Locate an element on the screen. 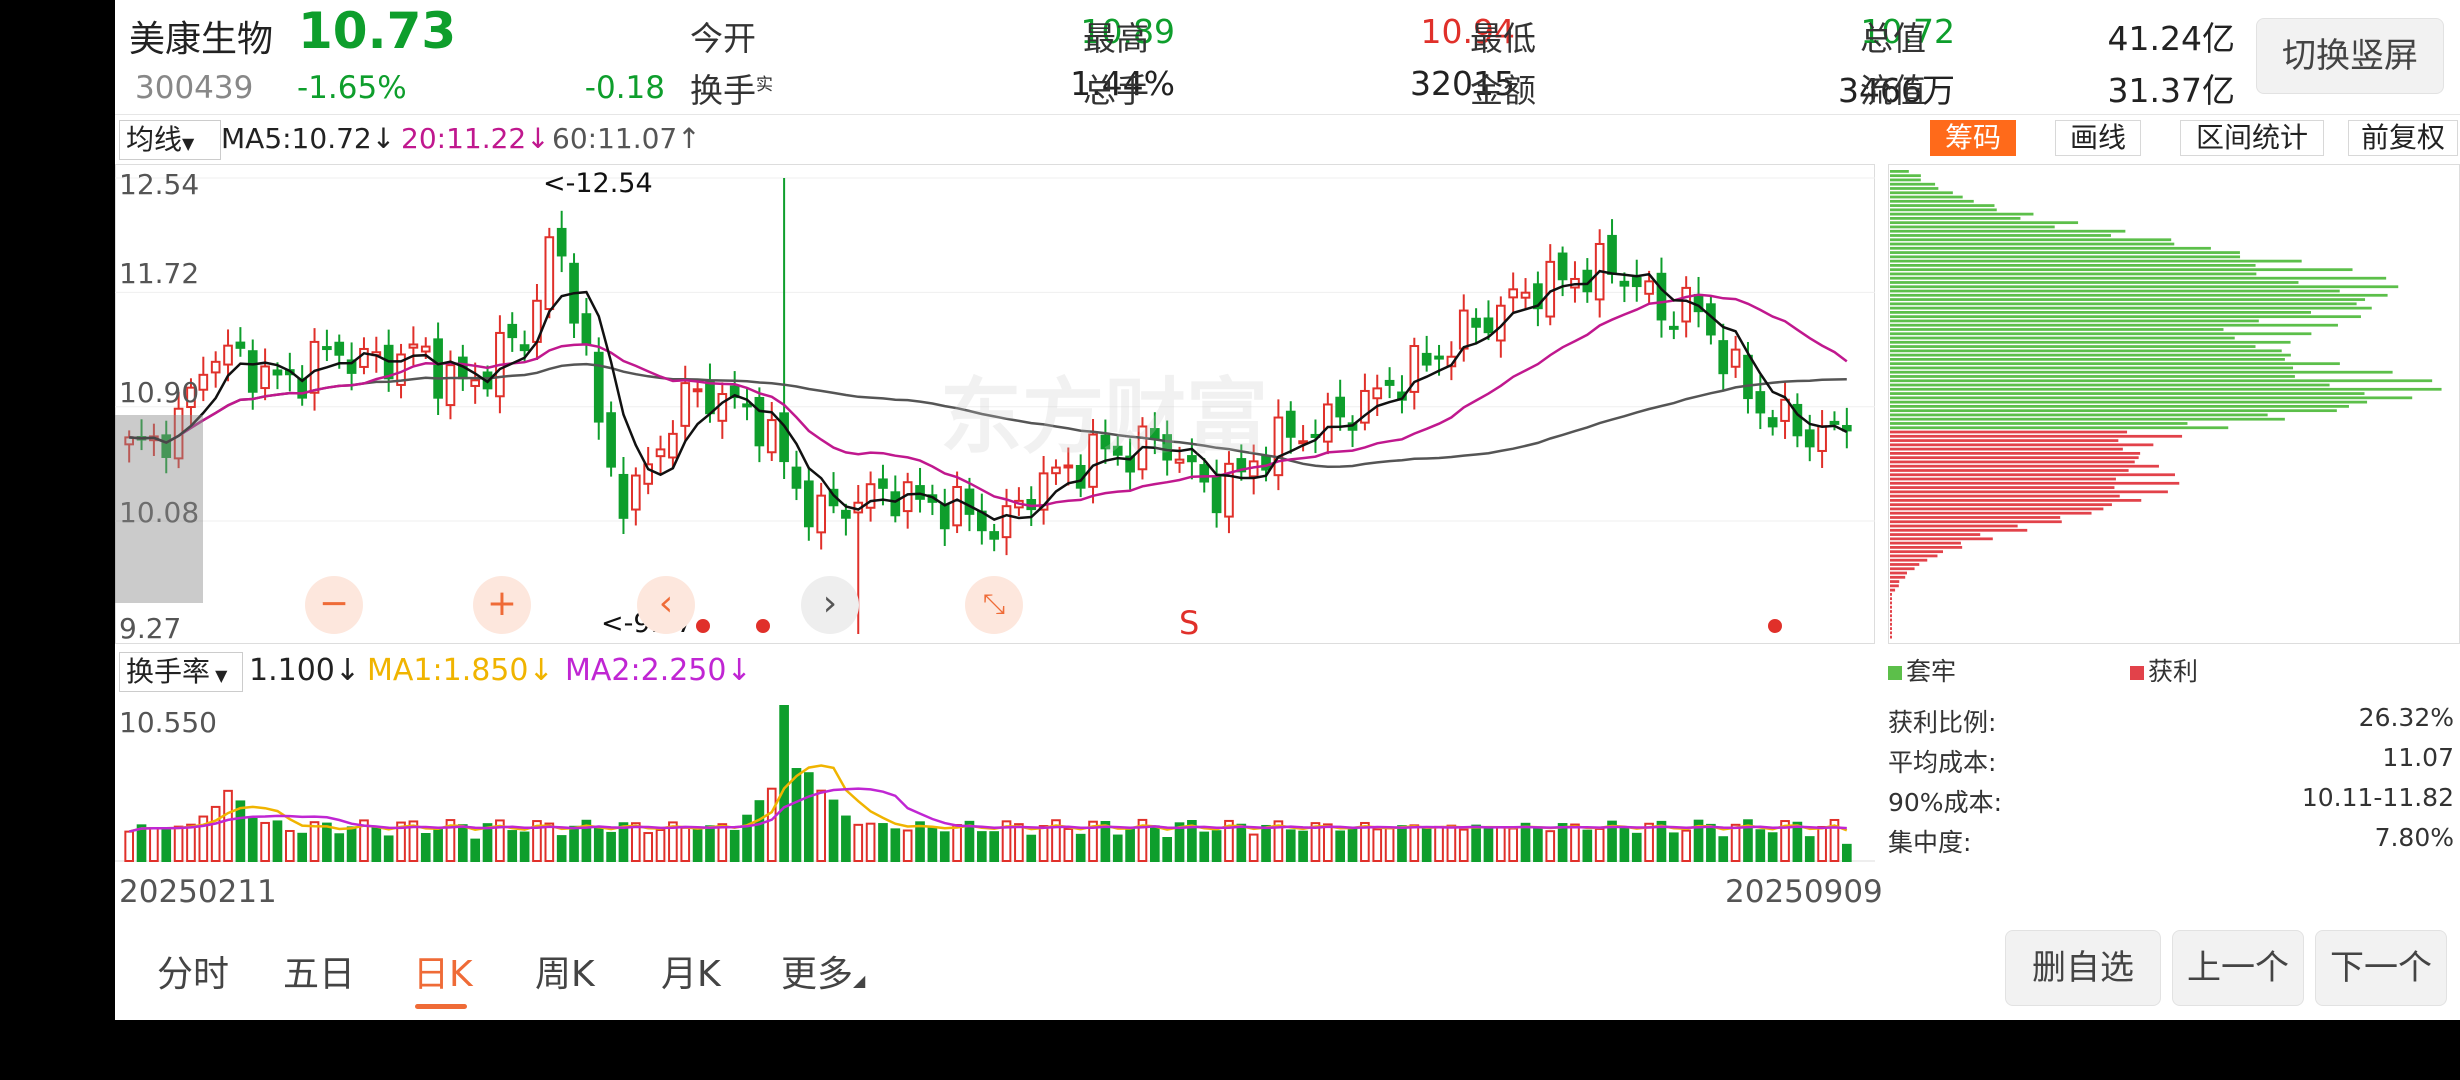 Image resolution: width=2460 pixels, height=1080 pixels. zoom-out-icon: − is located at coordinates (334, 605).